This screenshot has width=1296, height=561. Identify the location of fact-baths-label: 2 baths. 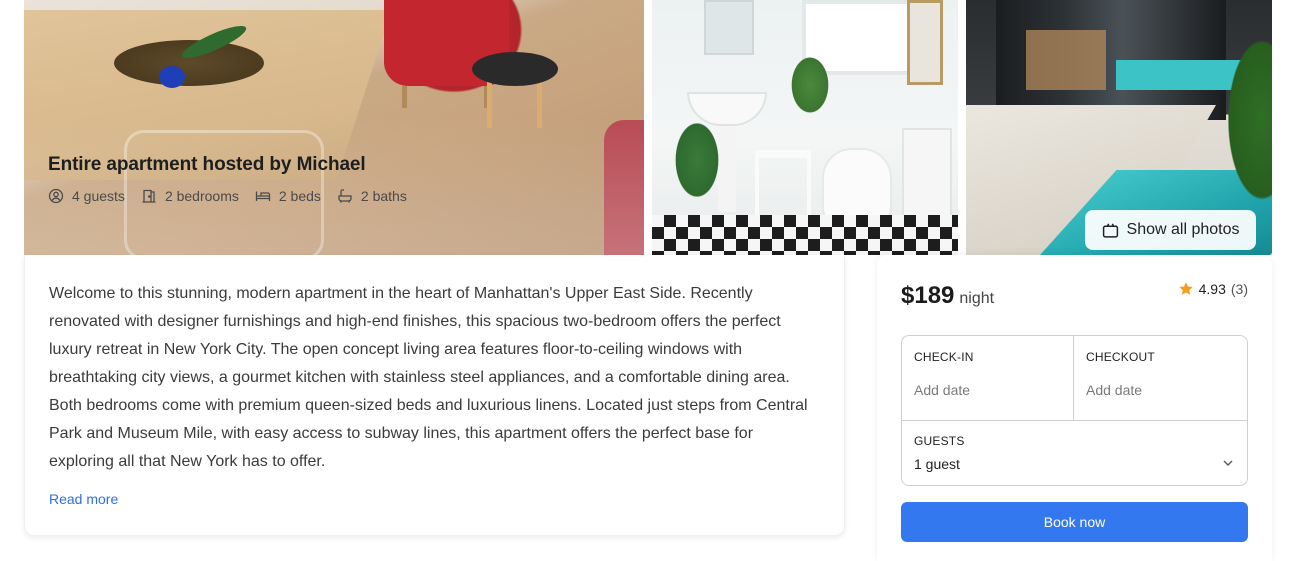
(383, 196).